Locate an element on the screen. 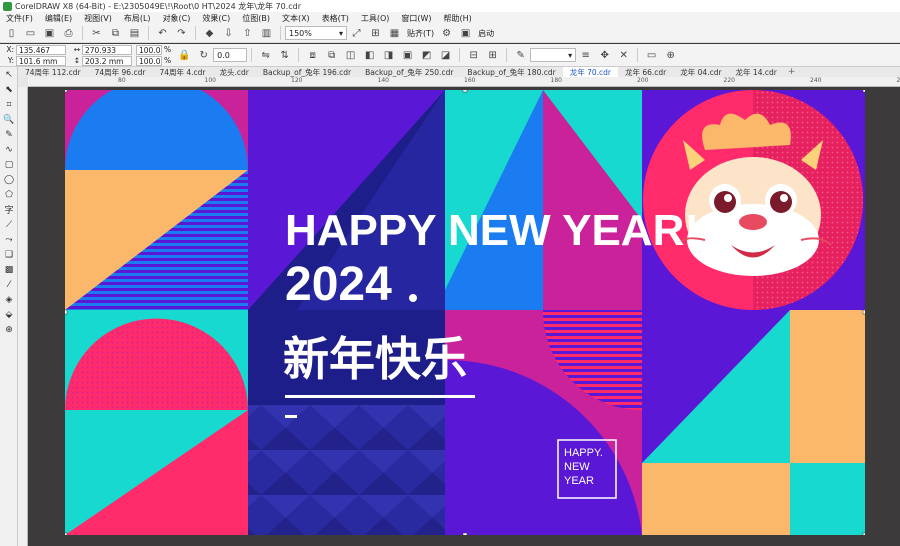  scale-width-input: 100.0 is located at coordinates (149, 49).